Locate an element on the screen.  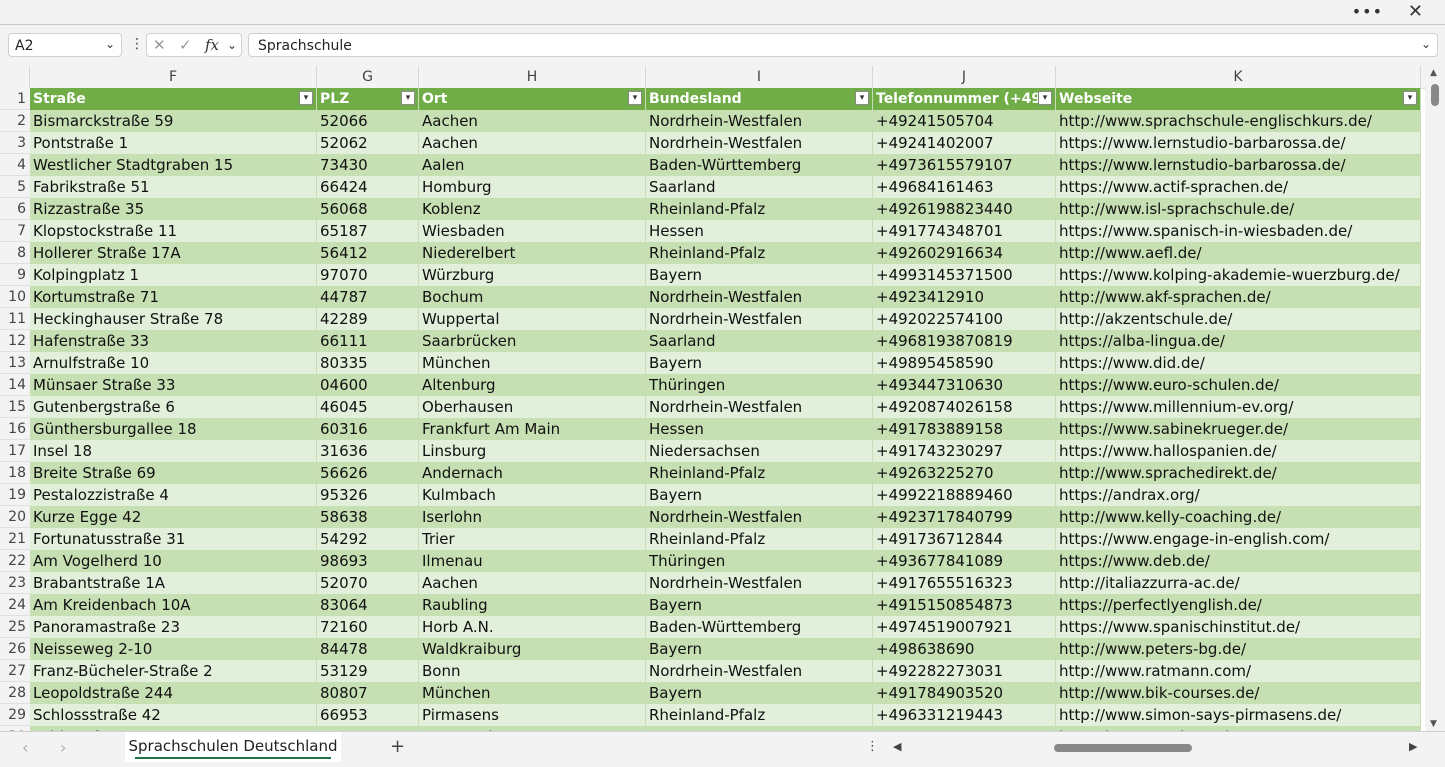
row-header: 6 is located at coordinates (15, 209).